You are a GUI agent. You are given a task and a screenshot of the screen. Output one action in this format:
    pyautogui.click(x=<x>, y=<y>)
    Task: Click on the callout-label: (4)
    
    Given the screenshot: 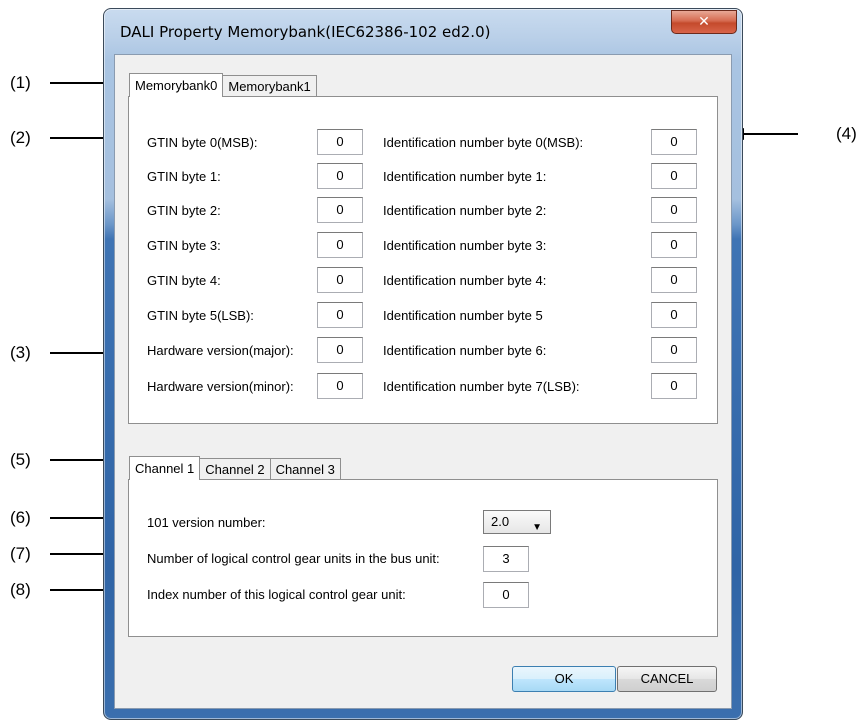 What is the action you would take?
    pyautogui.click(x=846, y=133)
    